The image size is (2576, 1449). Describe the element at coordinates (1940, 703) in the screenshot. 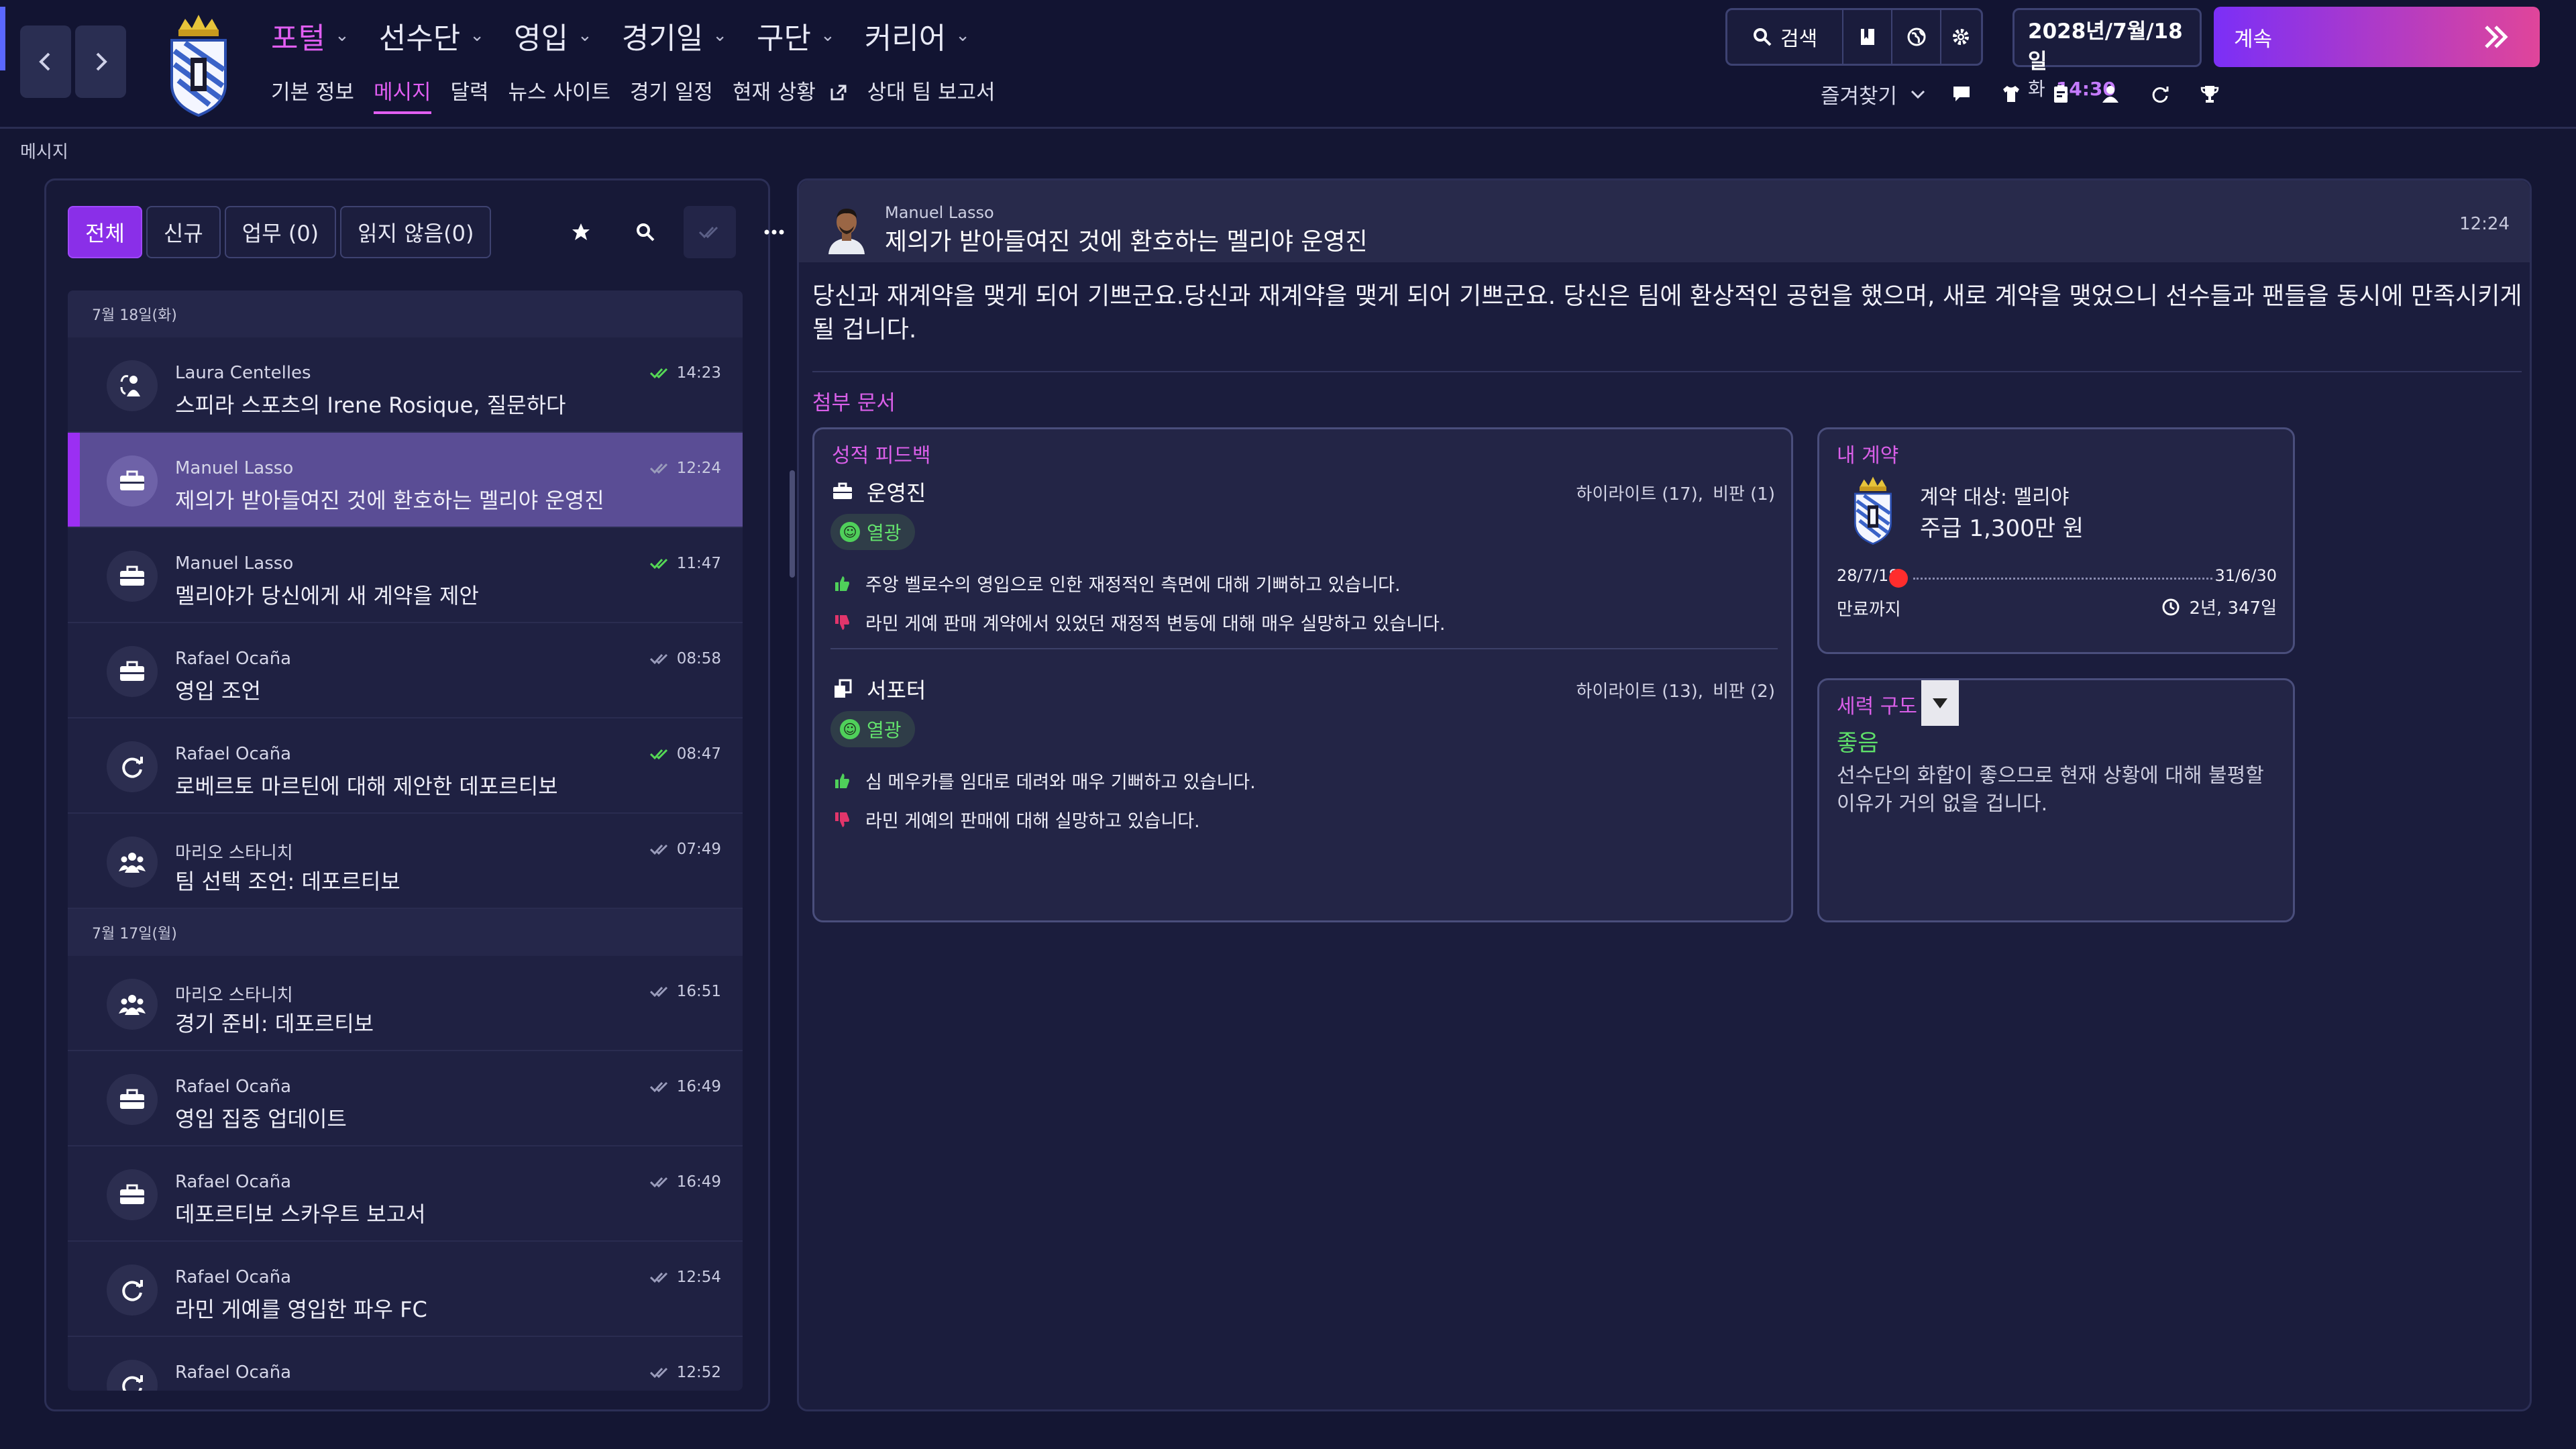

I see `dynamics-dropdown-button` at that location.